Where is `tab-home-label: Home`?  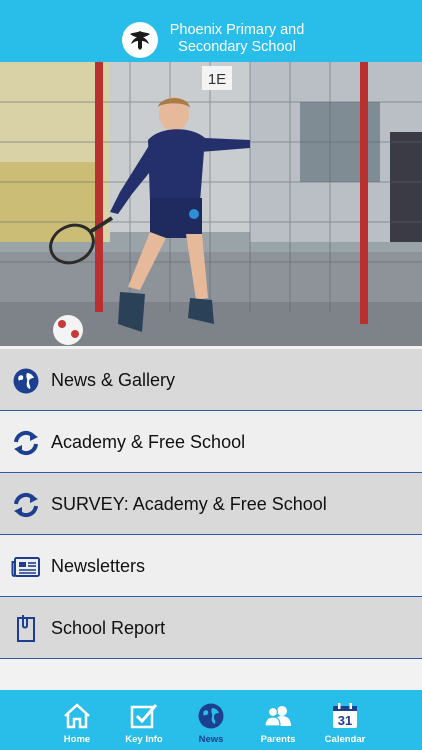
tab-home-label: Home is located at coordinates (77, 739).